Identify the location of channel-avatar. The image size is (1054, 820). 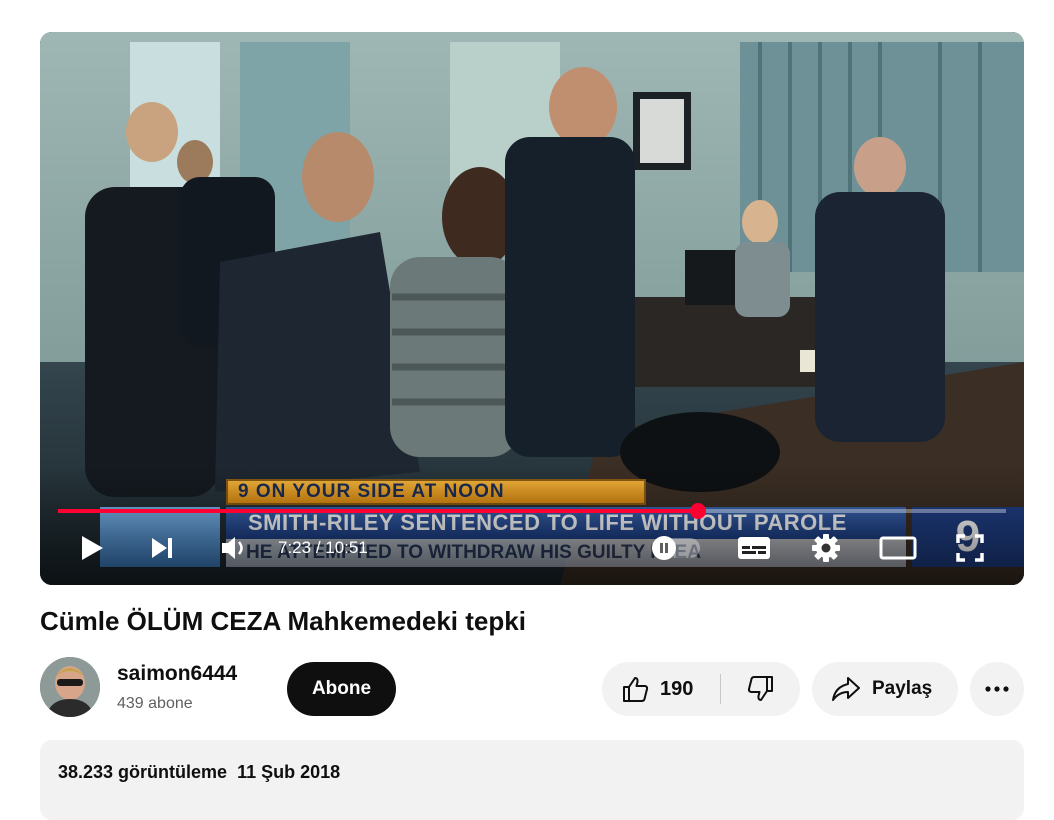
(70, 687).